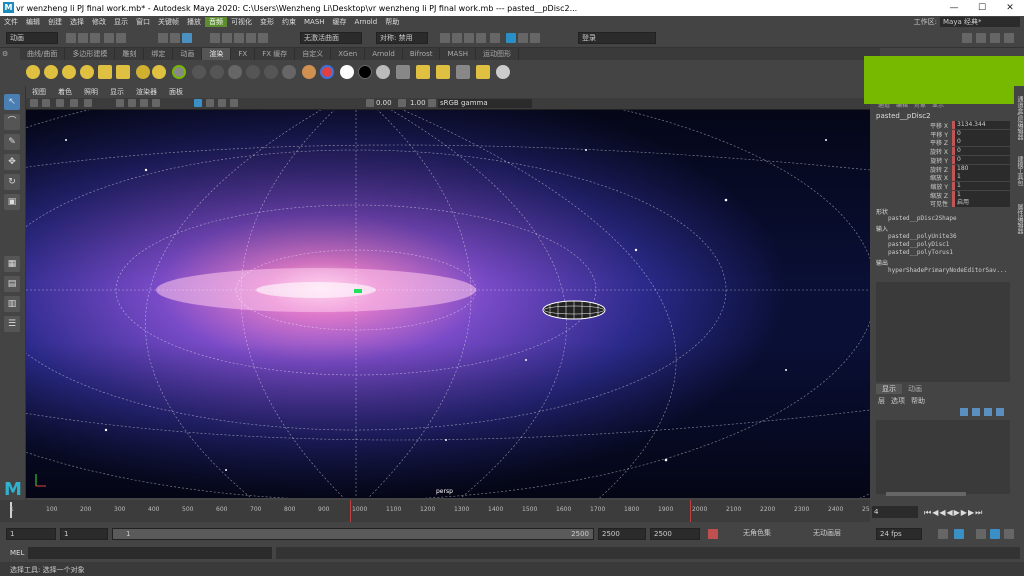 The image size is (1024, 576). What do you see at coordinates (945, 177) in the screenshot?
I see `channel-attribute-row: 缩放 X 1` at bounding box center [945, 177].